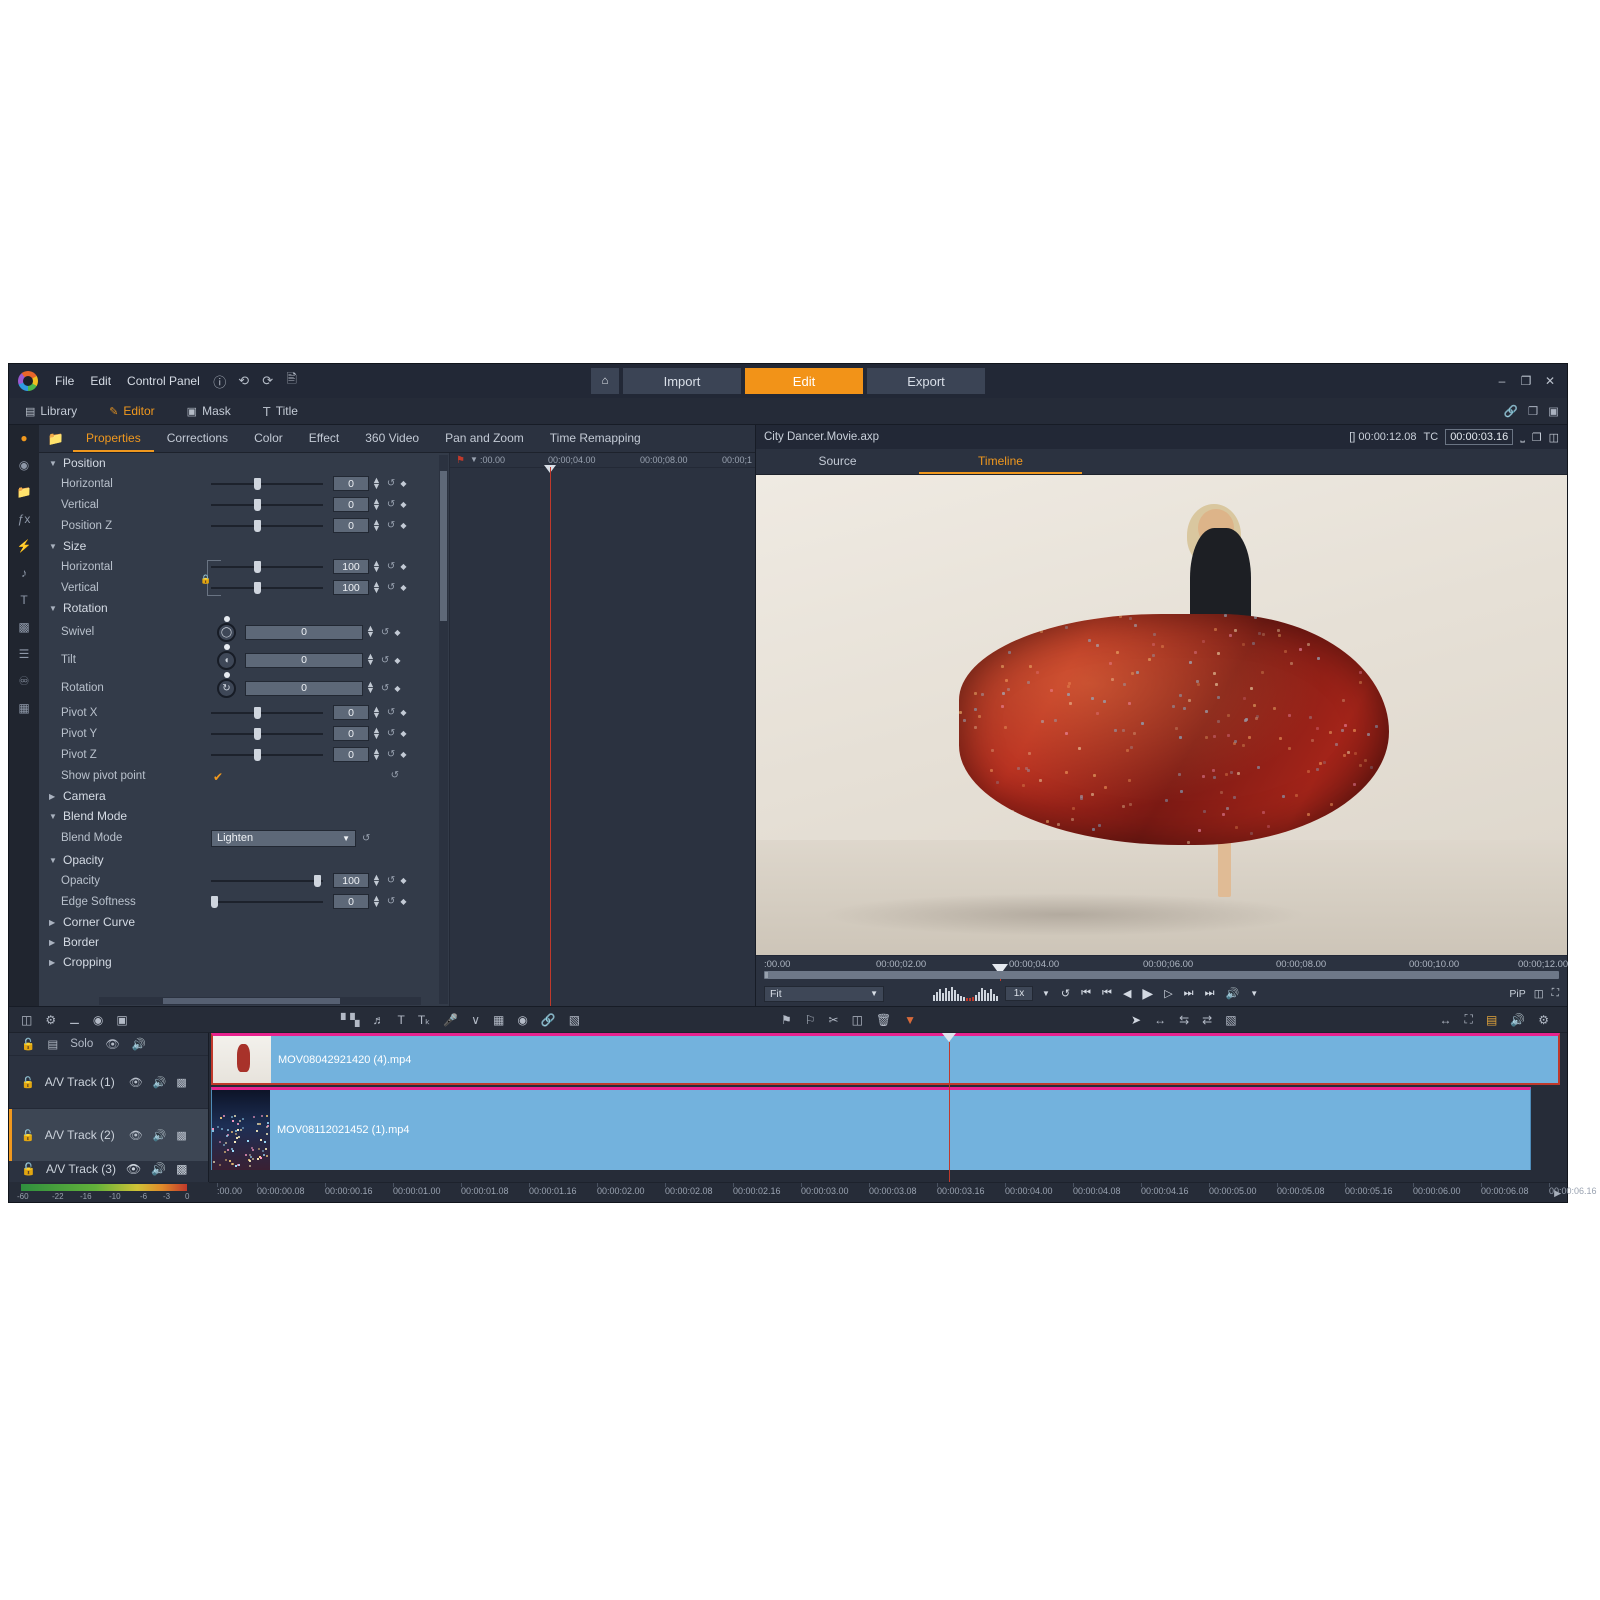 The image size is (1600, 1600). Describe the element at coordinates (376, 503) in the screenshot. I see `spinner-position-vertical: ▲ ▼` at that location.